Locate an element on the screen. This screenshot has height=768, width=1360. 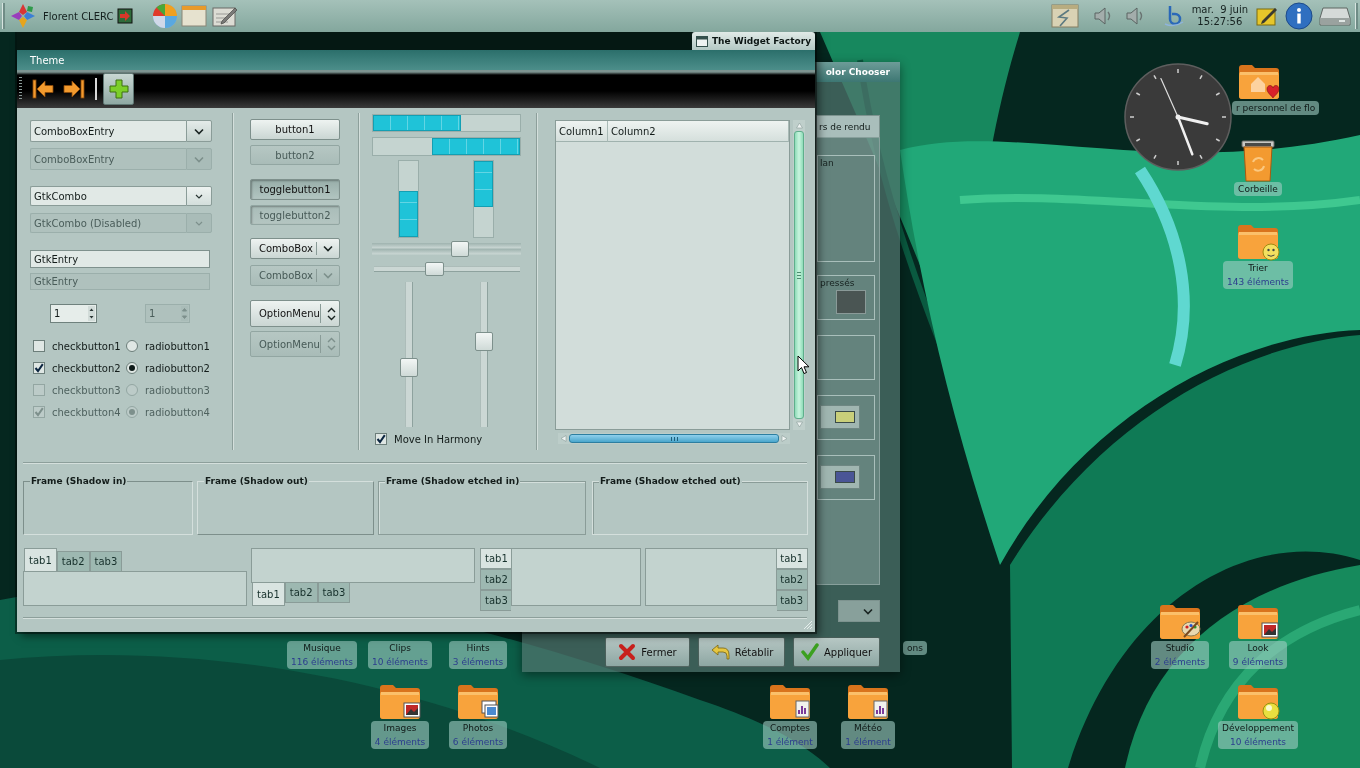
date-label: mar. 9 juin is located at coordinates (1219, 10).